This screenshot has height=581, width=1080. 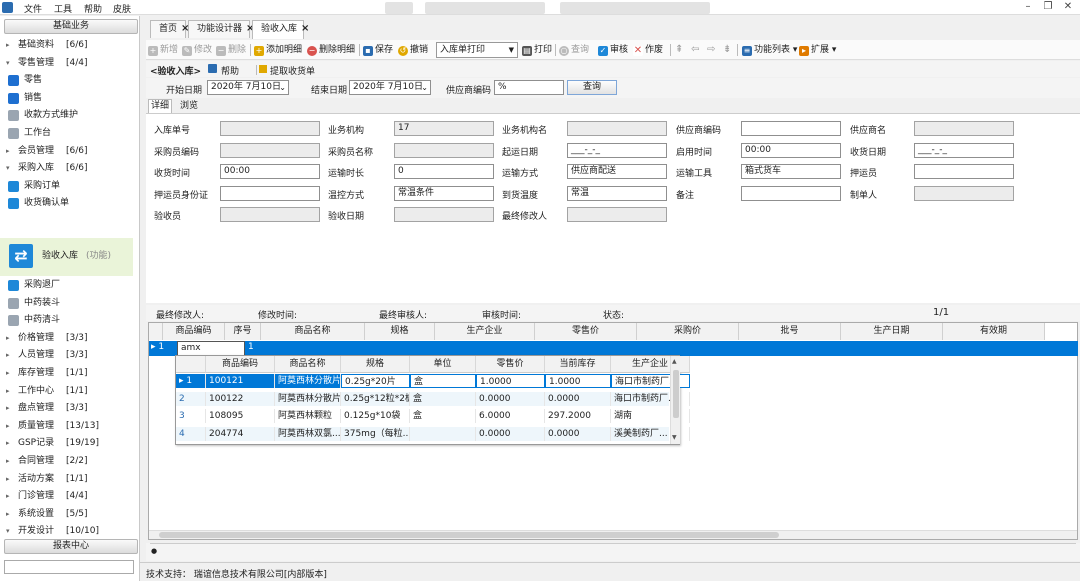 What do you see at coordinates (69, 391) in the screenshot?
I see `sidebar-group-6: ▸ 工作中心 [1/1]` at bounding box center [69, 391].